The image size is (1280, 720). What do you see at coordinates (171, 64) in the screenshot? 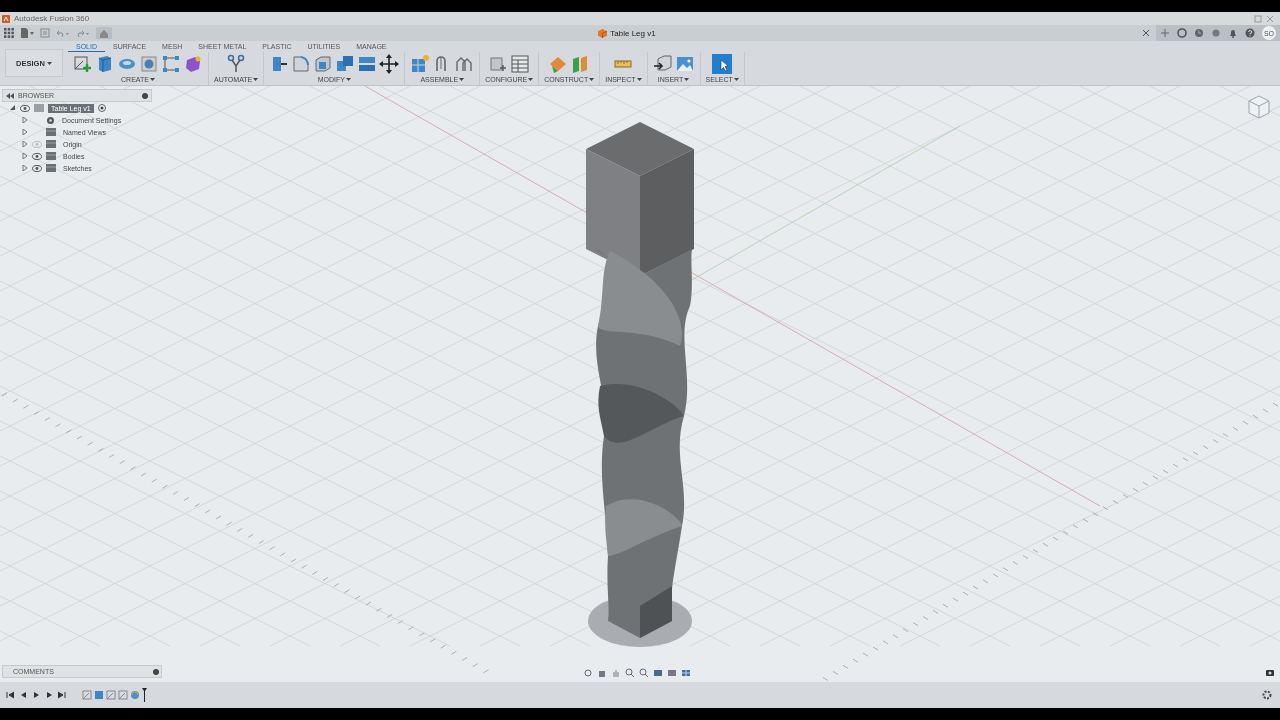
I see `pattern-icon` at bounding box center [171, 64].